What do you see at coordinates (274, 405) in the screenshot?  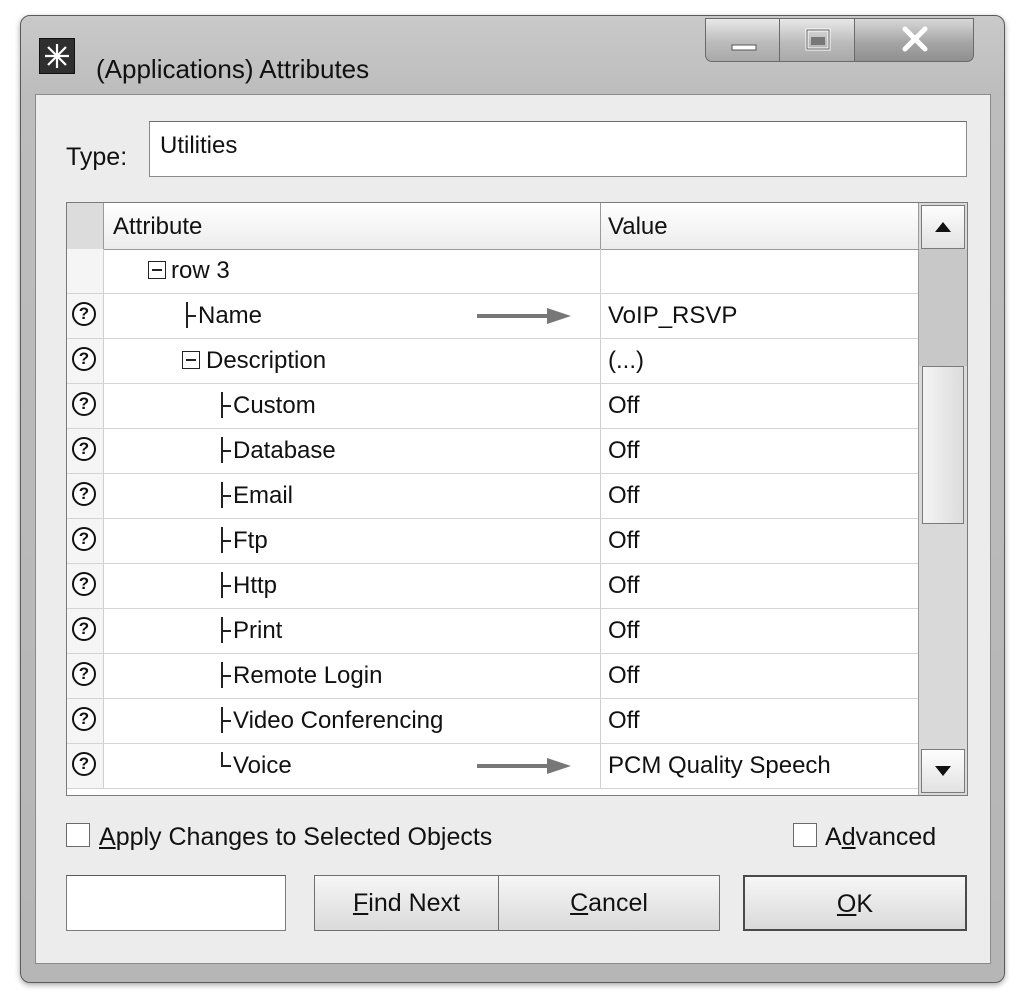 I see `attribute-name: Custom` at bounding box center [274, 405].